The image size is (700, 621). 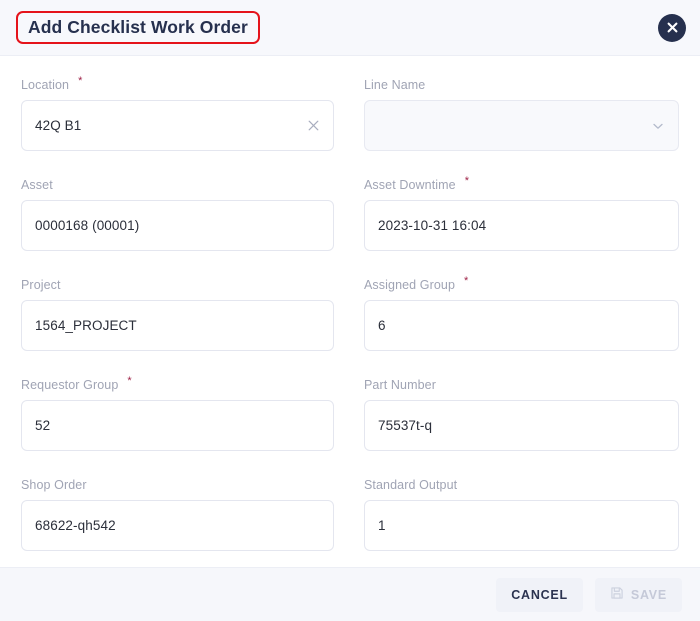 I want to click on standard-output-value: 1, so click(x=382, y=525).